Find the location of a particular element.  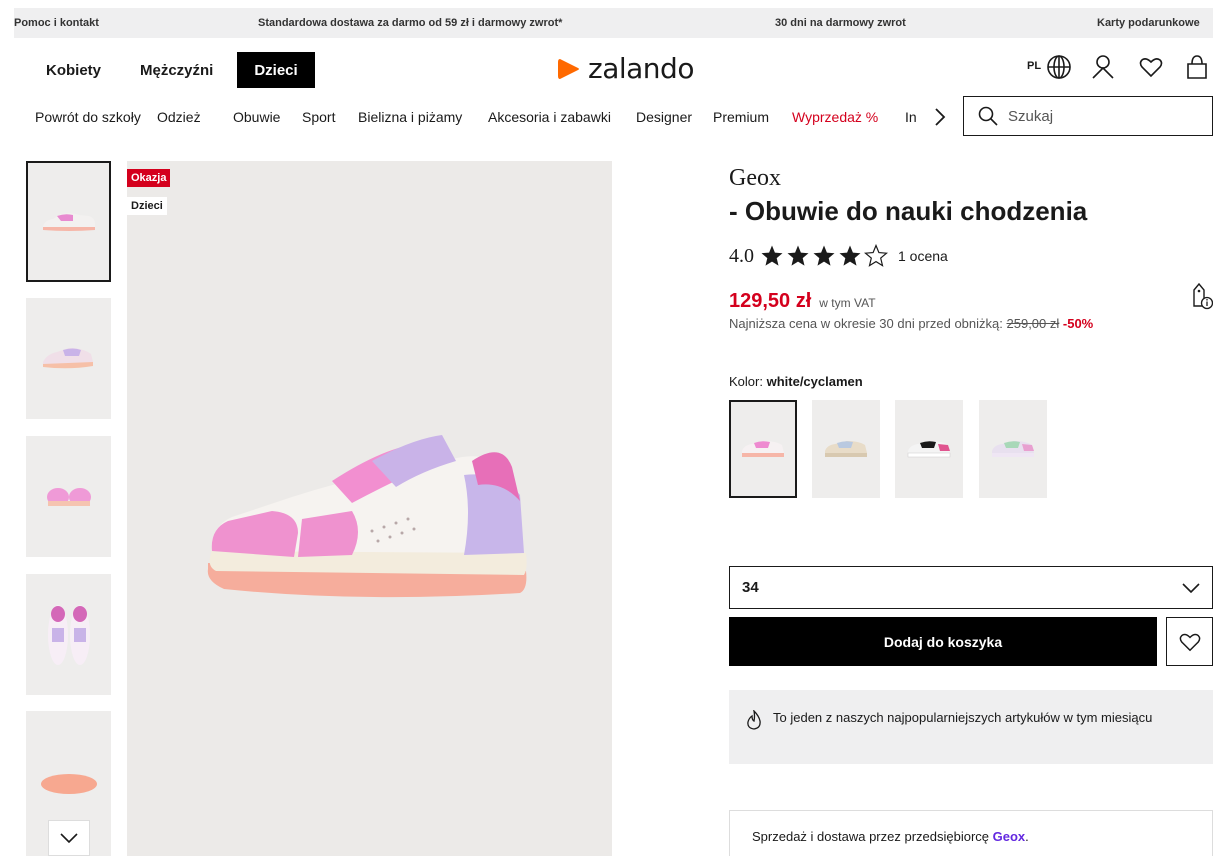

gender-men: Mężczyźni is located at coordinates (176, 70).